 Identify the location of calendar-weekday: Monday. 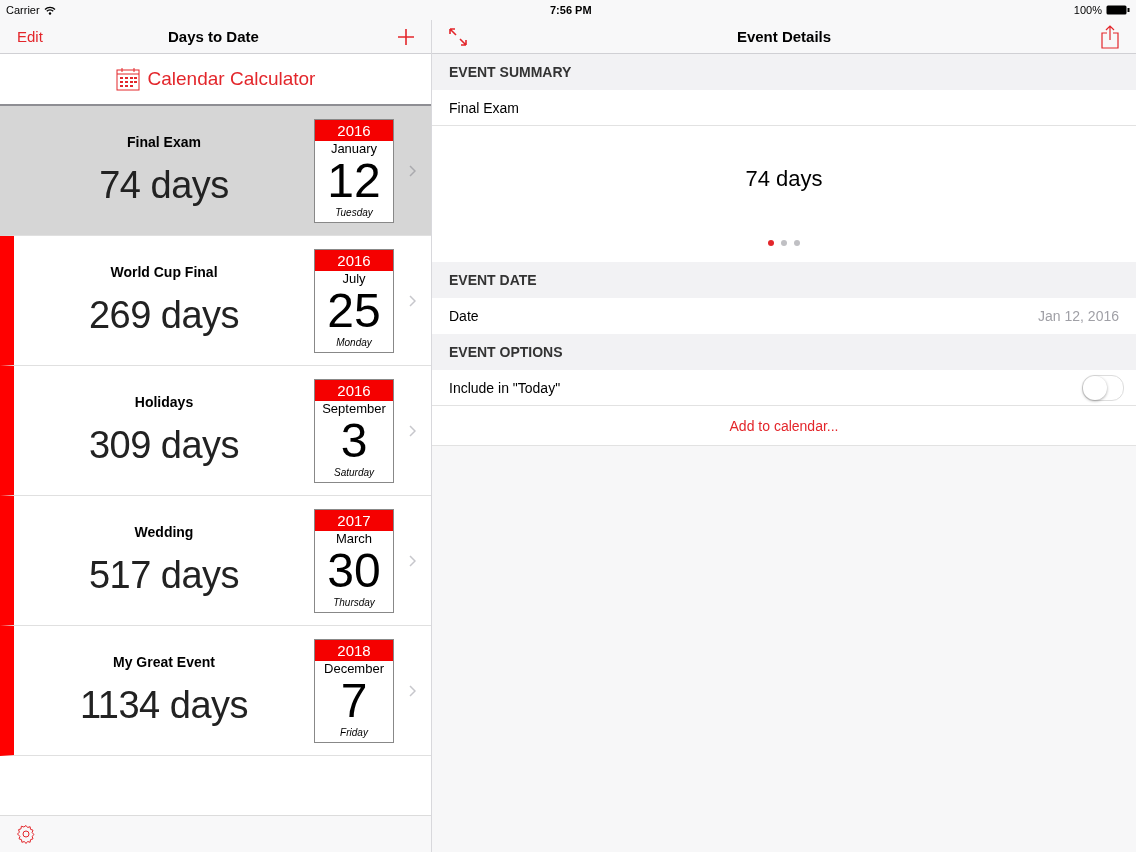
(354, 342).